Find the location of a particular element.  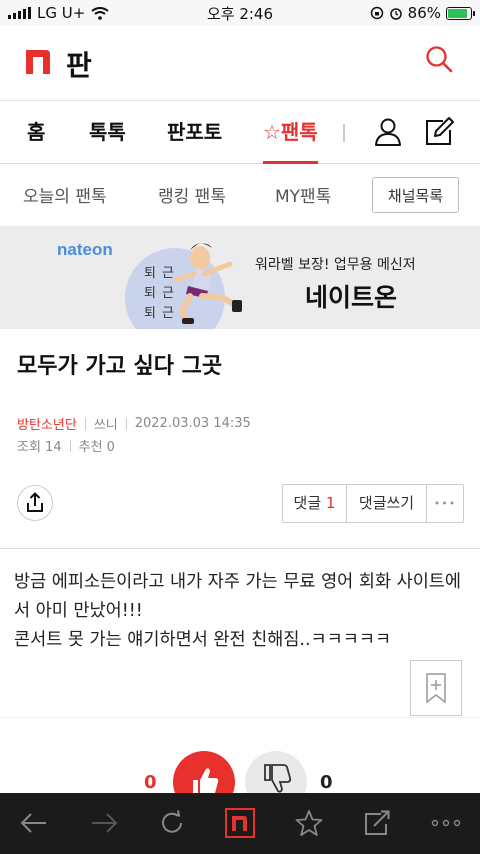

favorite-button is located at coordinates (309, 823).